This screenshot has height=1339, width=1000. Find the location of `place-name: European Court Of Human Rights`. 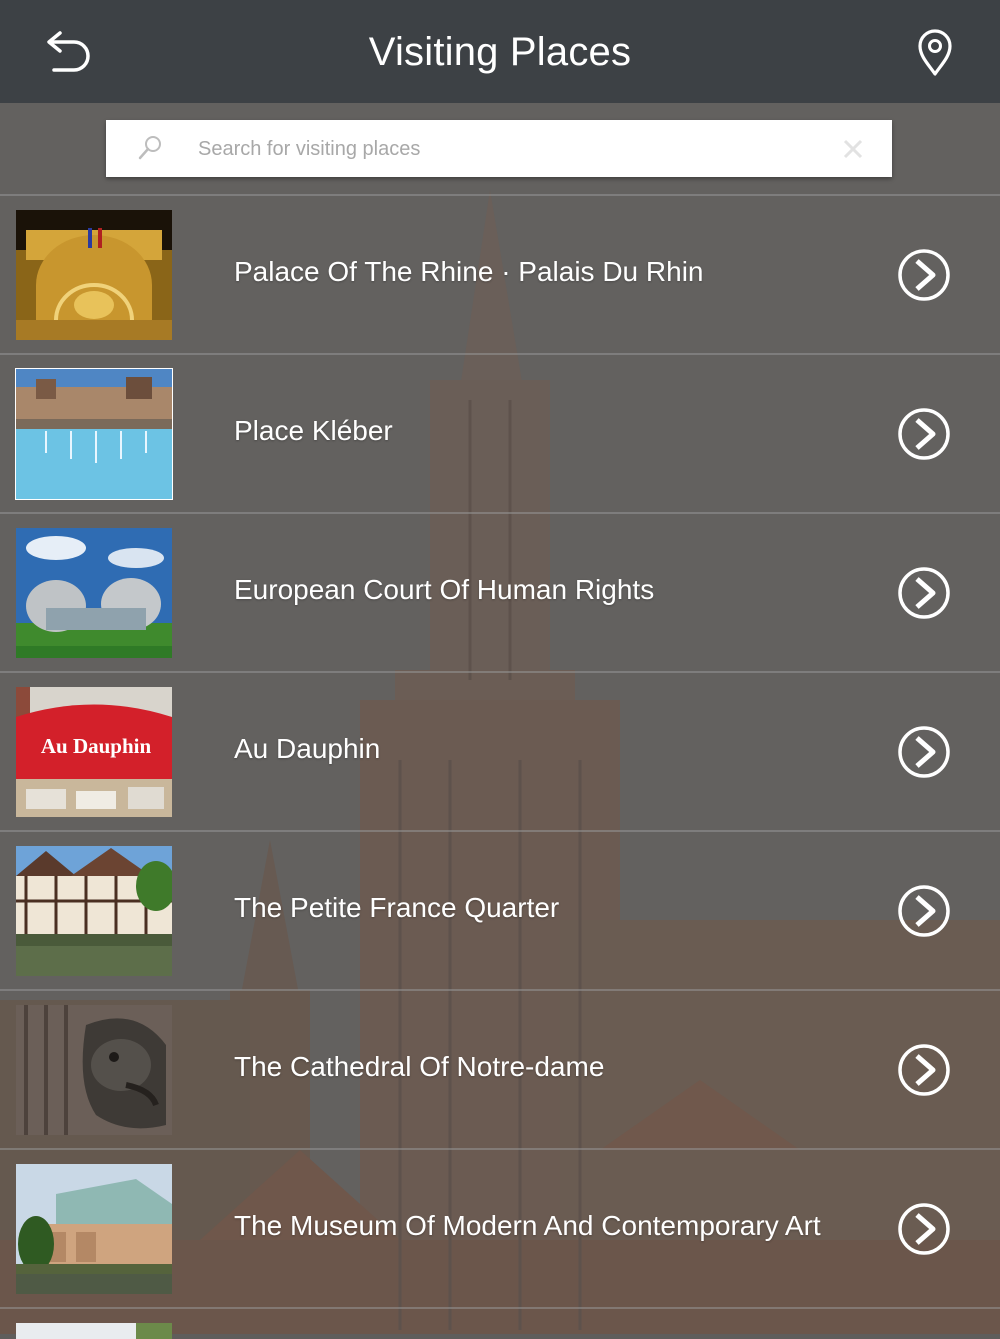

place-name: European Court Of Human Rights is located at coordinates (444, 589).